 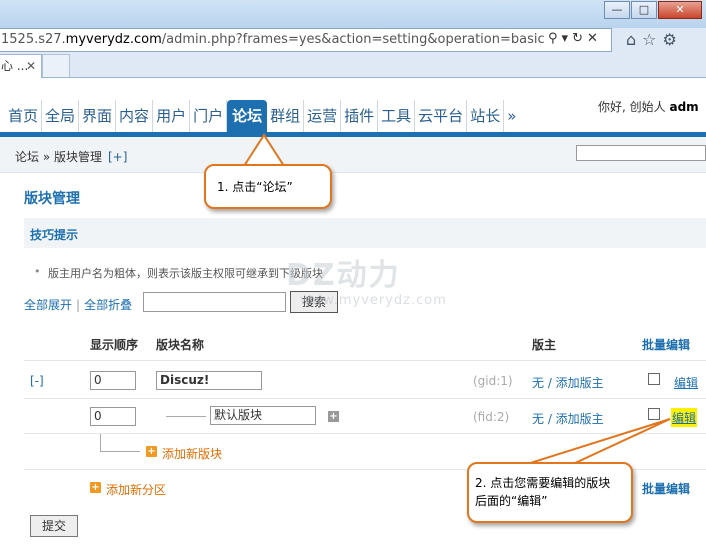 What do you see at coordinates (353, 14) in the screenshot?
I see `window-titlebar: — □ ✕` at bounding box center [353, 14].